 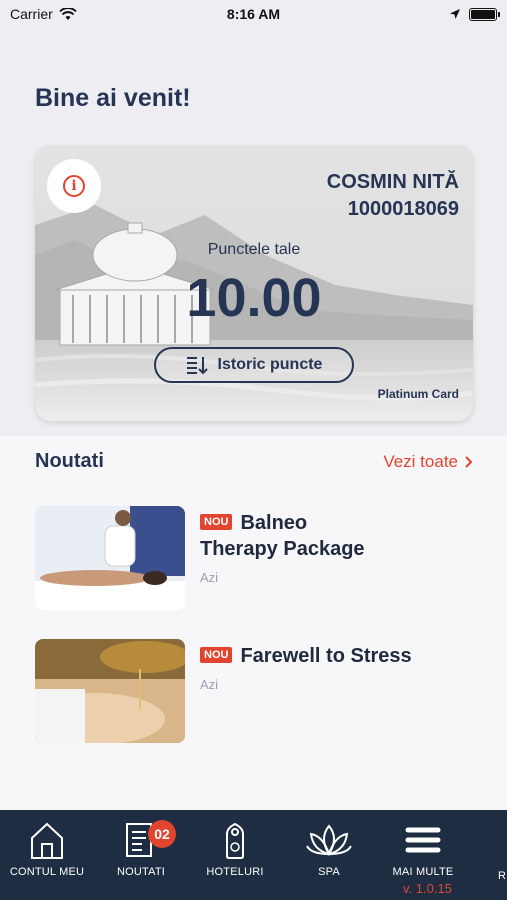 I want to click on news-item: NOU Farewell to Stress Azi, so click(x=254, y=691).